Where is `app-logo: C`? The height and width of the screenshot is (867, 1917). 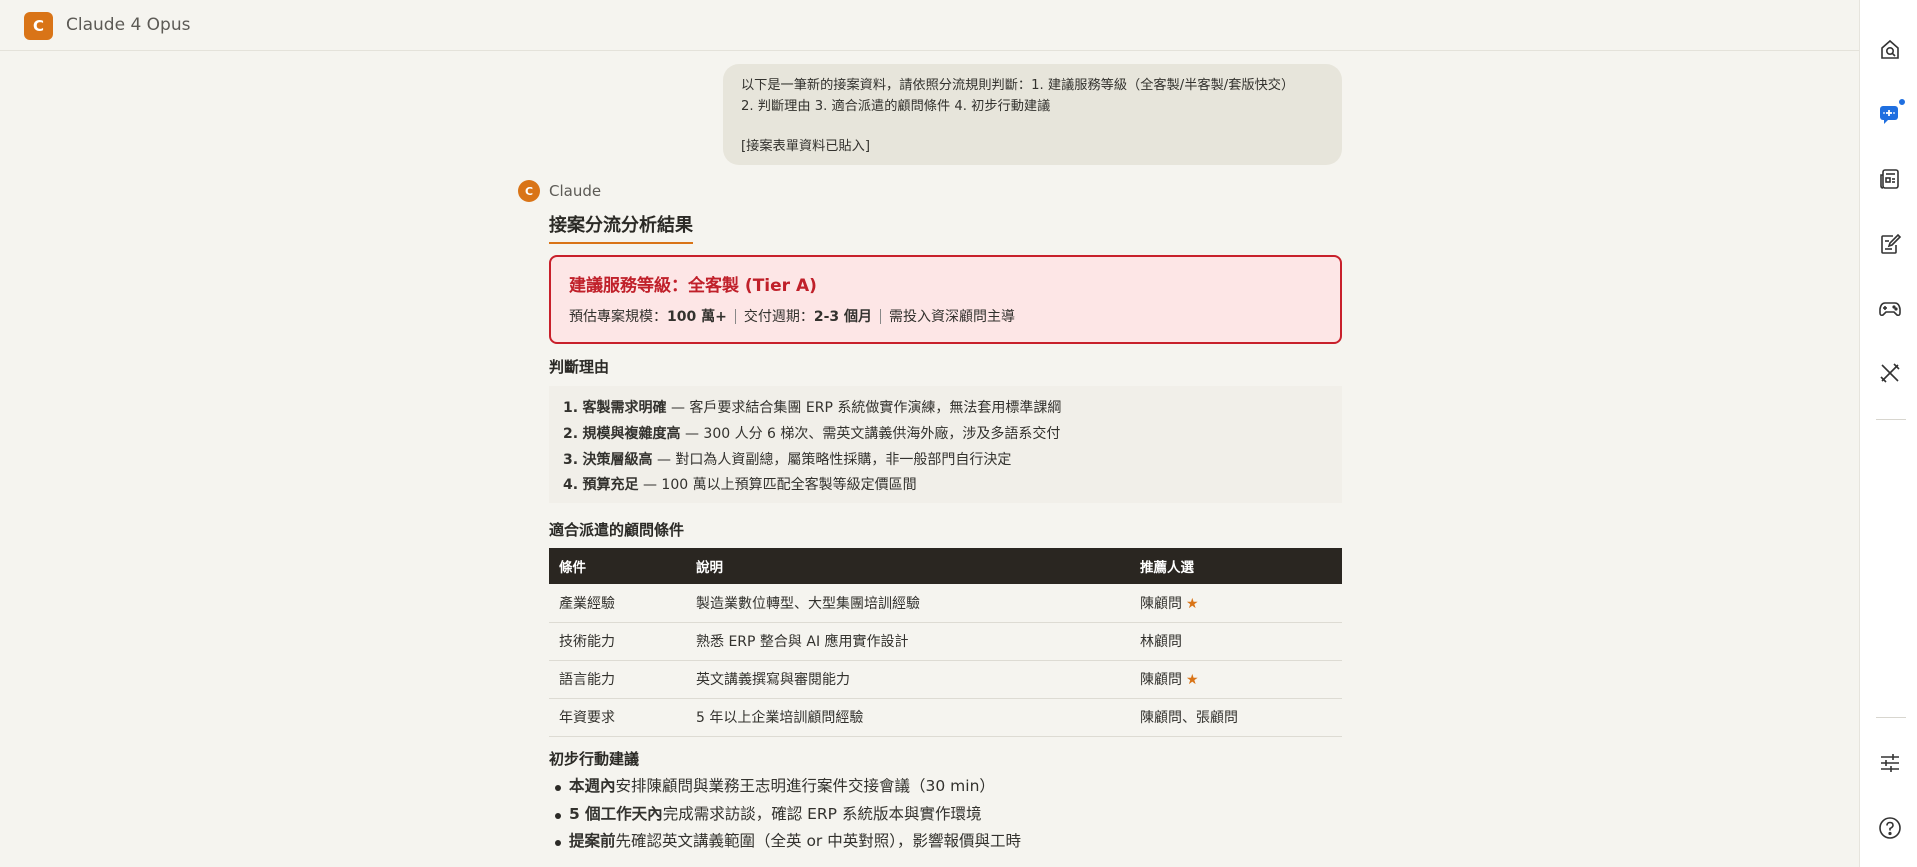
app-logo: C is located at coordinates (38, 26).